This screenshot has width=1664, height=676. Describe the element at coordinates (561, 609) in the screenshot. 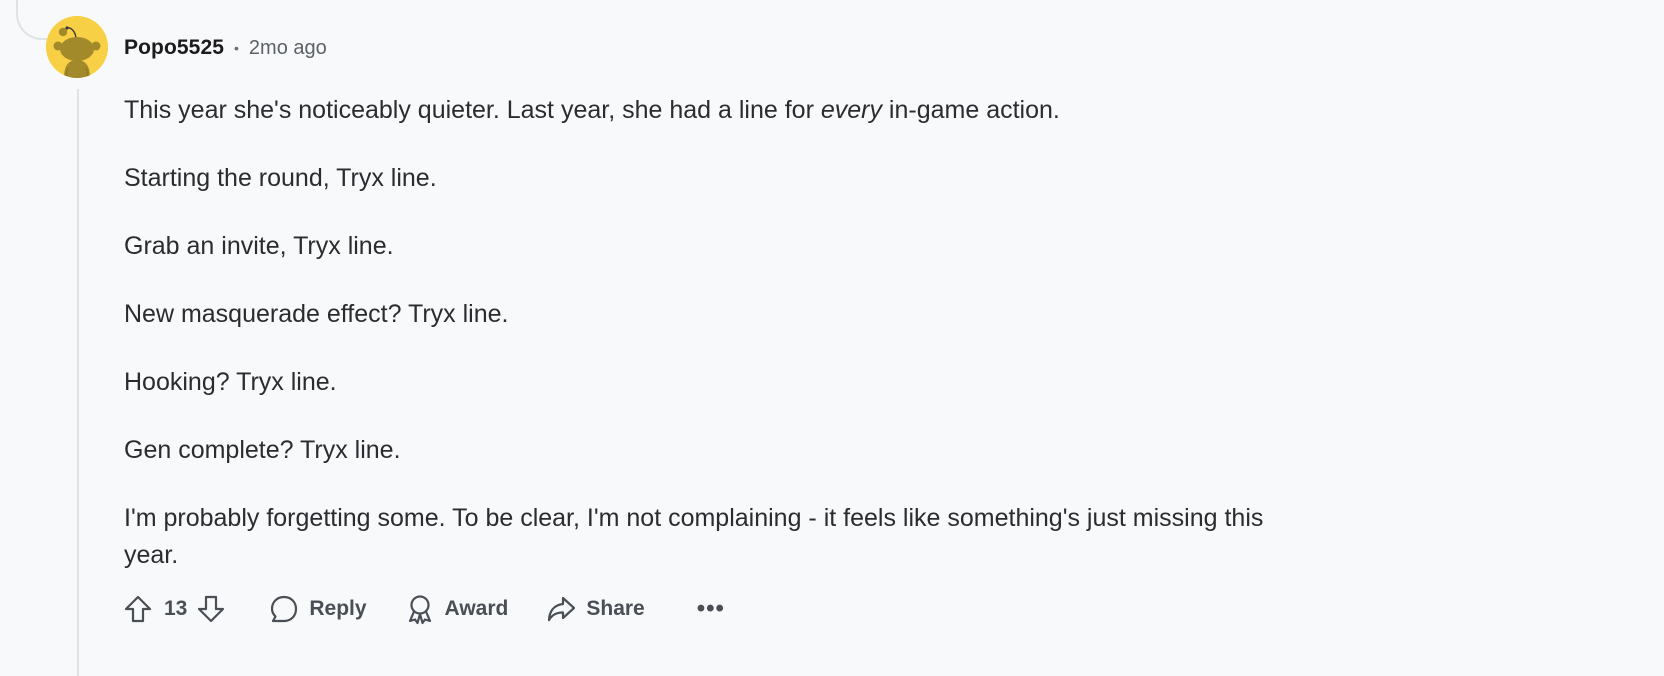

I see `share-arrow-icon` at that location.